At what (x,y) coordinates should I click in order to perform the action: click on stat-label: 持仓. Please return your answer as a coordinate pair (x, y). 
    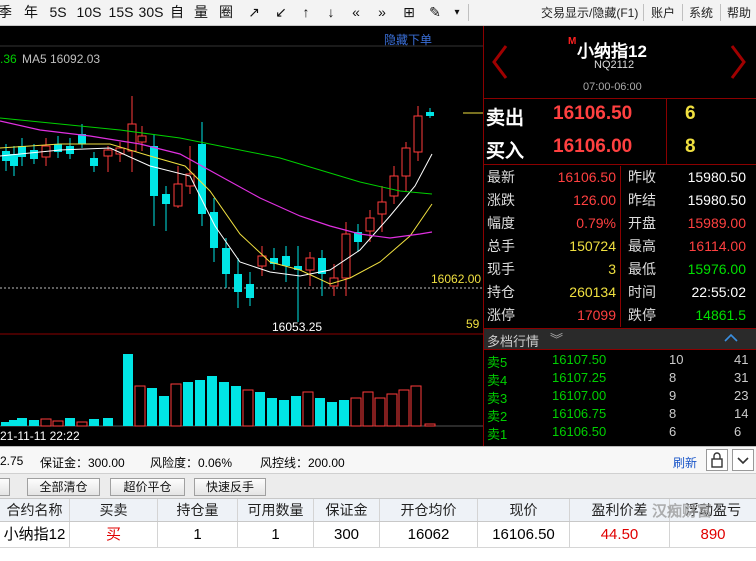
    Looking at the image, I should click on (501, 292).